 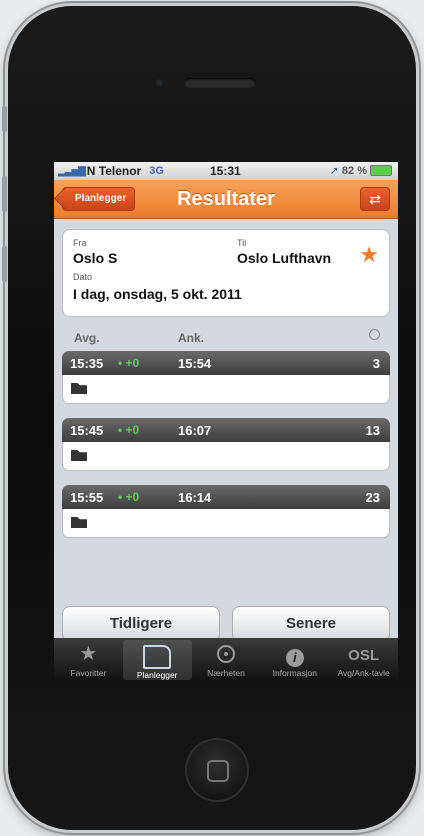 What do you see at coordinates (242, 243) in the screenshot?
I see `to-label: Til` at bounding box center [242, 243].